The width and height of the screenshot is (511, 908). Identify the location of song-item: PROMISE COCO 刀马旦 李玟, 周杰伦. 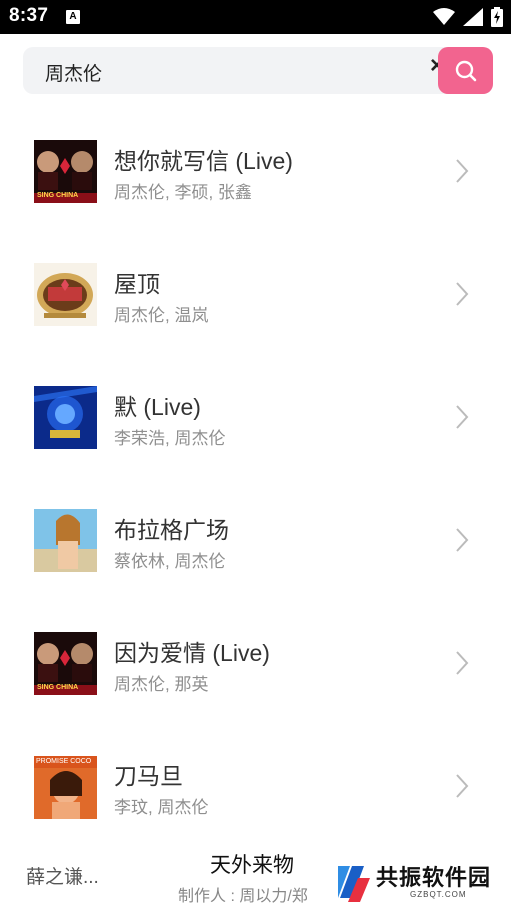
(255, 780).